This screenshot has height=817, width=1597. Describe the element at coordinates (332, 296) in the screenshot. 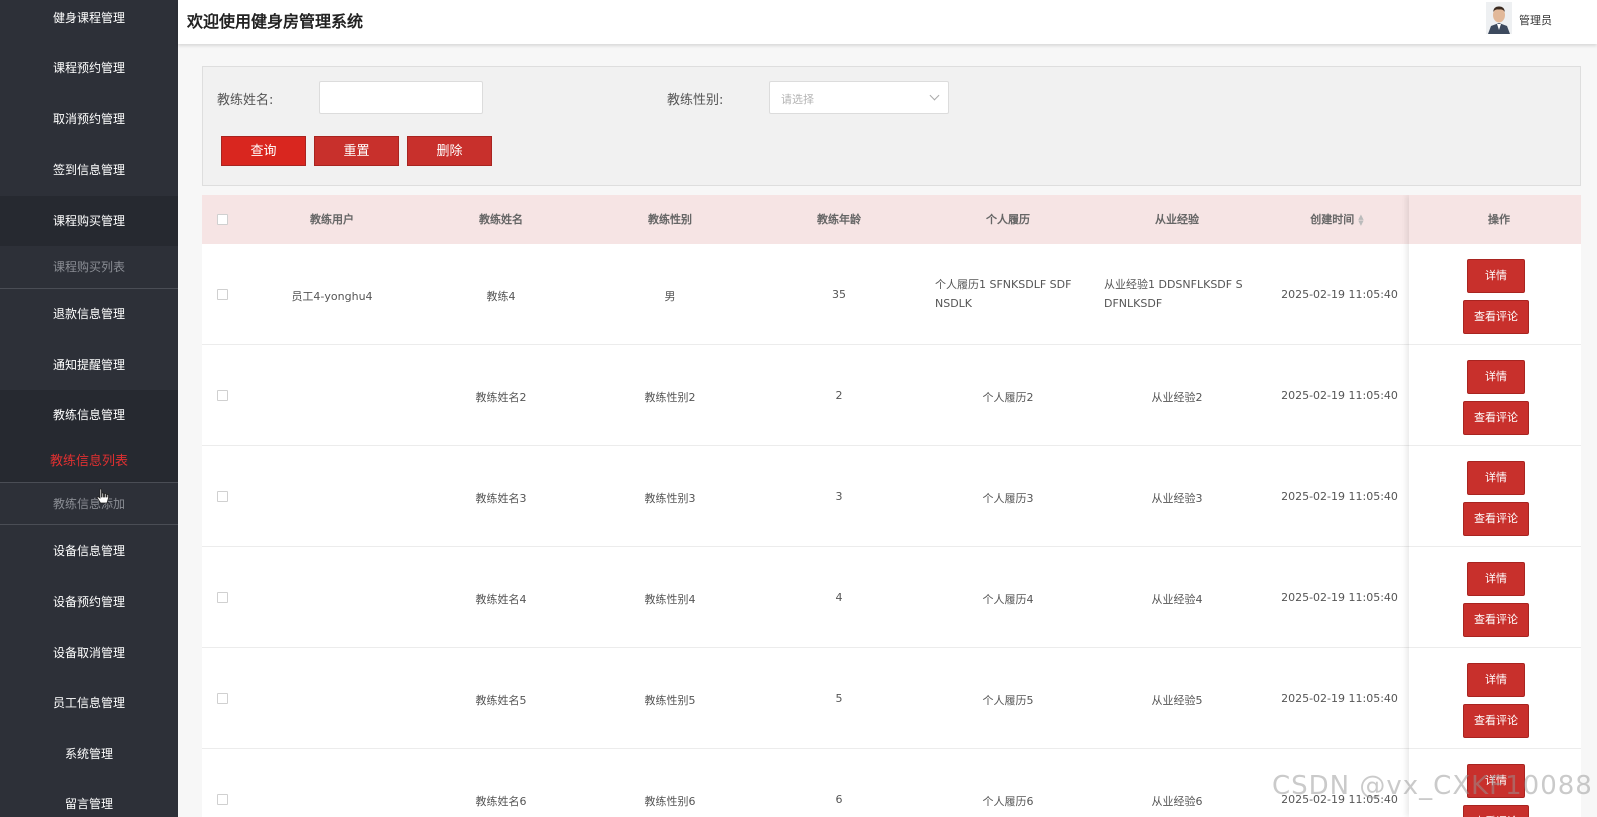

I see `cell-user: 员工4-yonghu4` at that location.